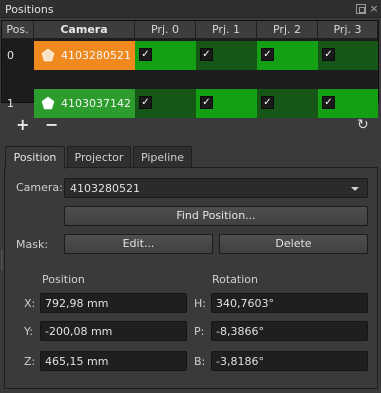  I want to click on table-row: 0 4103280521 ✓ ✓ ✓ ✓, so click(190, 55).